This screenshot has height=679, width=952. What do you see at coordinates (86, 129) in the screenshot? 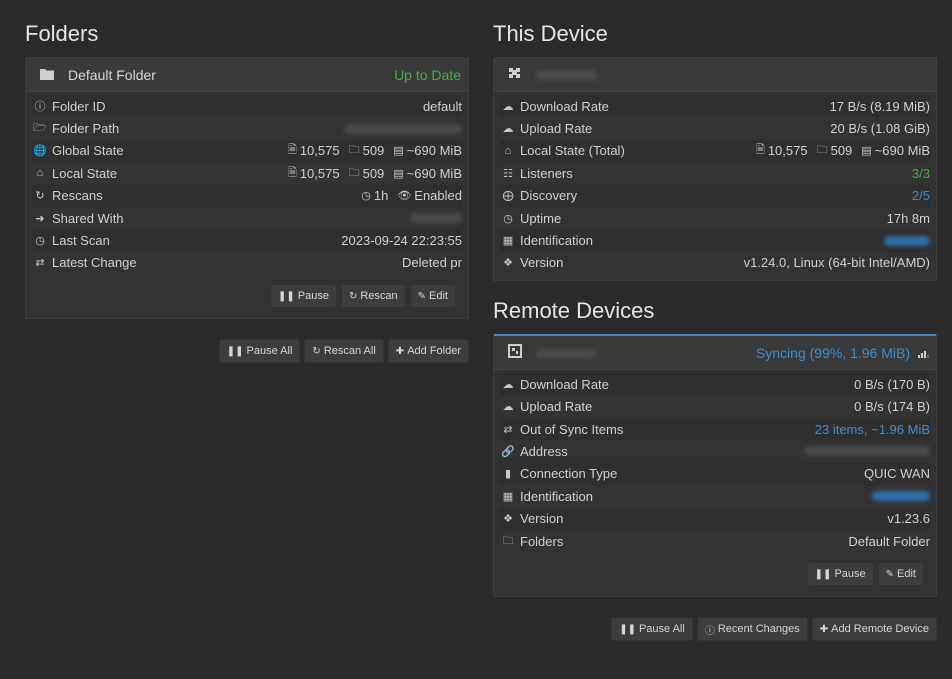
I see `folder-path-label: Folder Path` at bounding box center [86, 129].